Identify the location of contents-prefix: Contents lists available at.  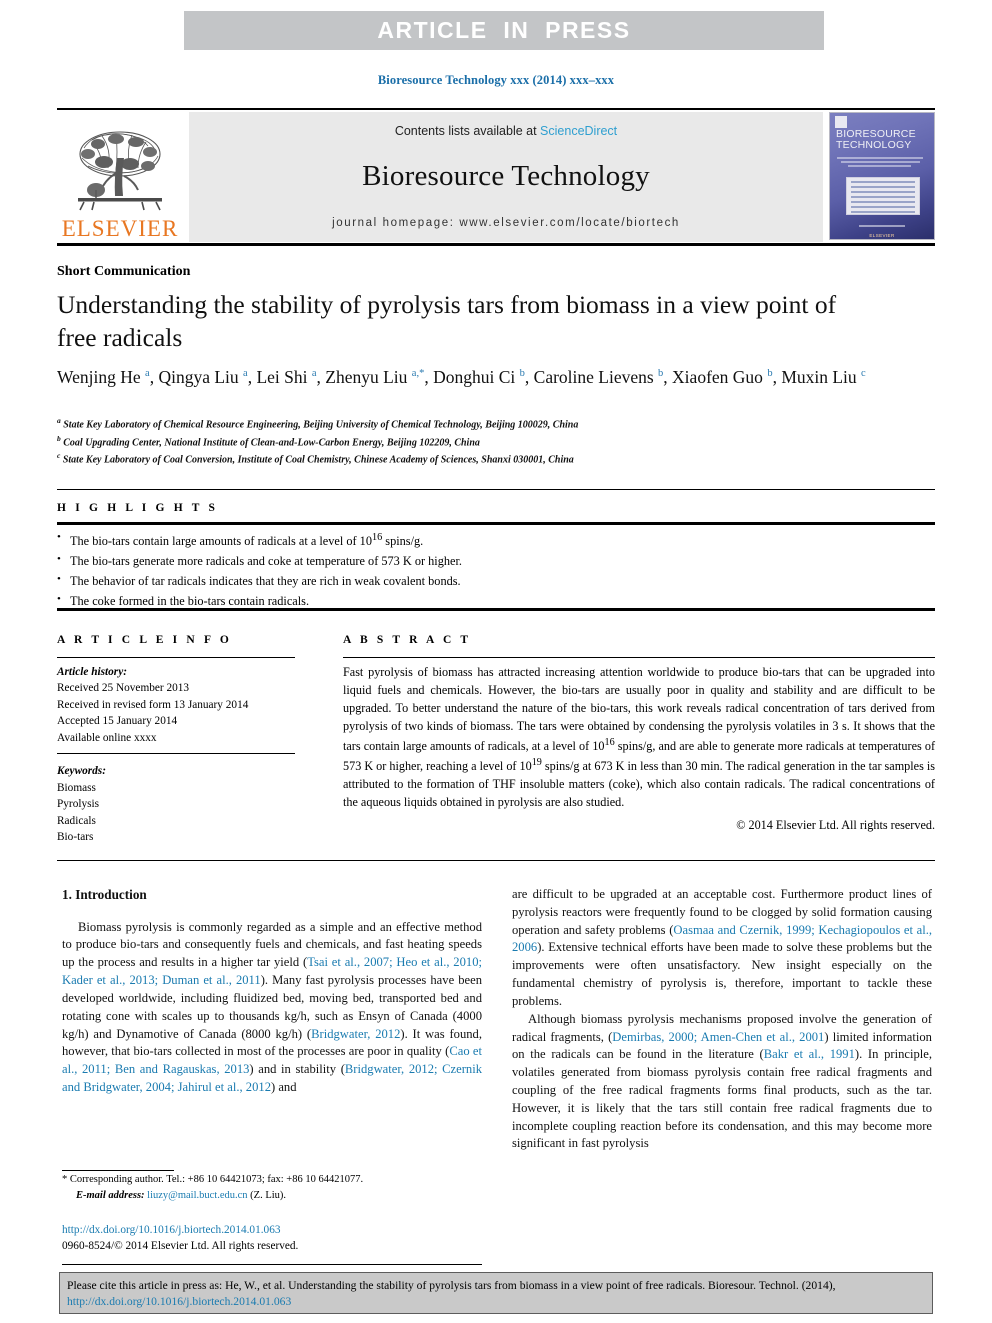
(467, 130).